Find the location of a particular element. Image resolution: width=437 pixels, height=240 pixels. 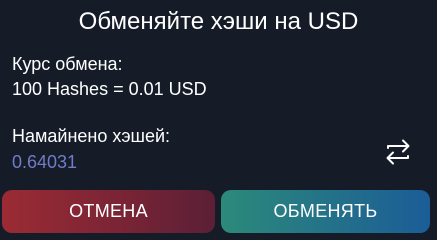

exchange-button-label: ОБМЕНЯТЬ is located at coordinates (325, 211).